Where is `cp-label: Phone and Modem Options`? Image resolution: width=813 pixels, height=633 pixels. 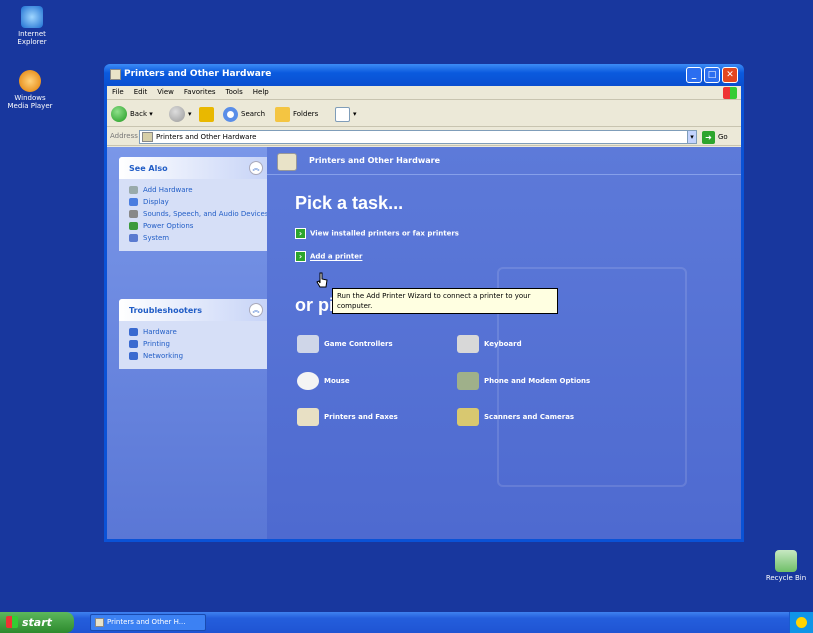
cp-label: Phone and Modem Options is located at coordinates (537, 381).